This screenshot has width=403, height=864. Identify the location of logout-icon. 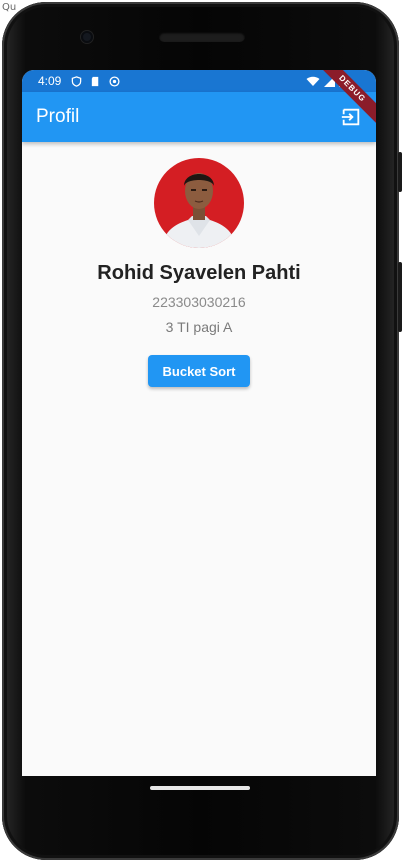
(351, 117).